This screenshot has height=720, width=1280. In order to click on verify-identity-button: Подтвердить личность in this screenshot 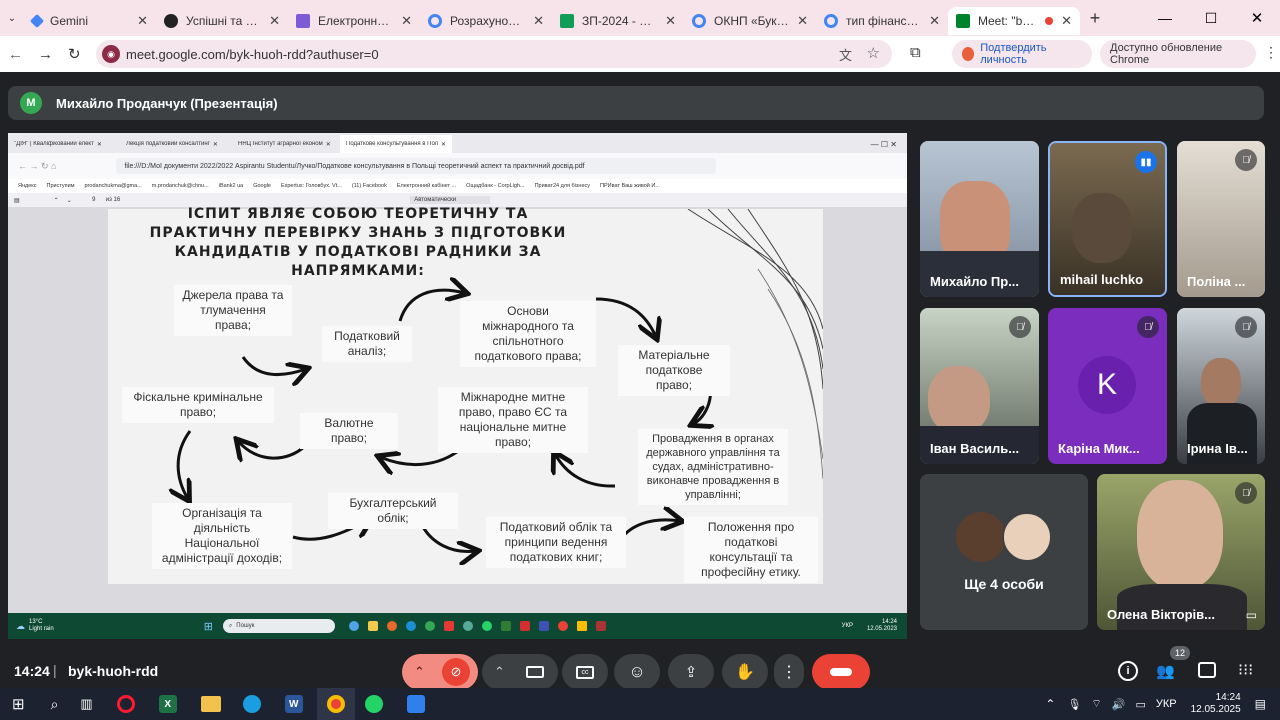, I will do `click(1022, 54)`.